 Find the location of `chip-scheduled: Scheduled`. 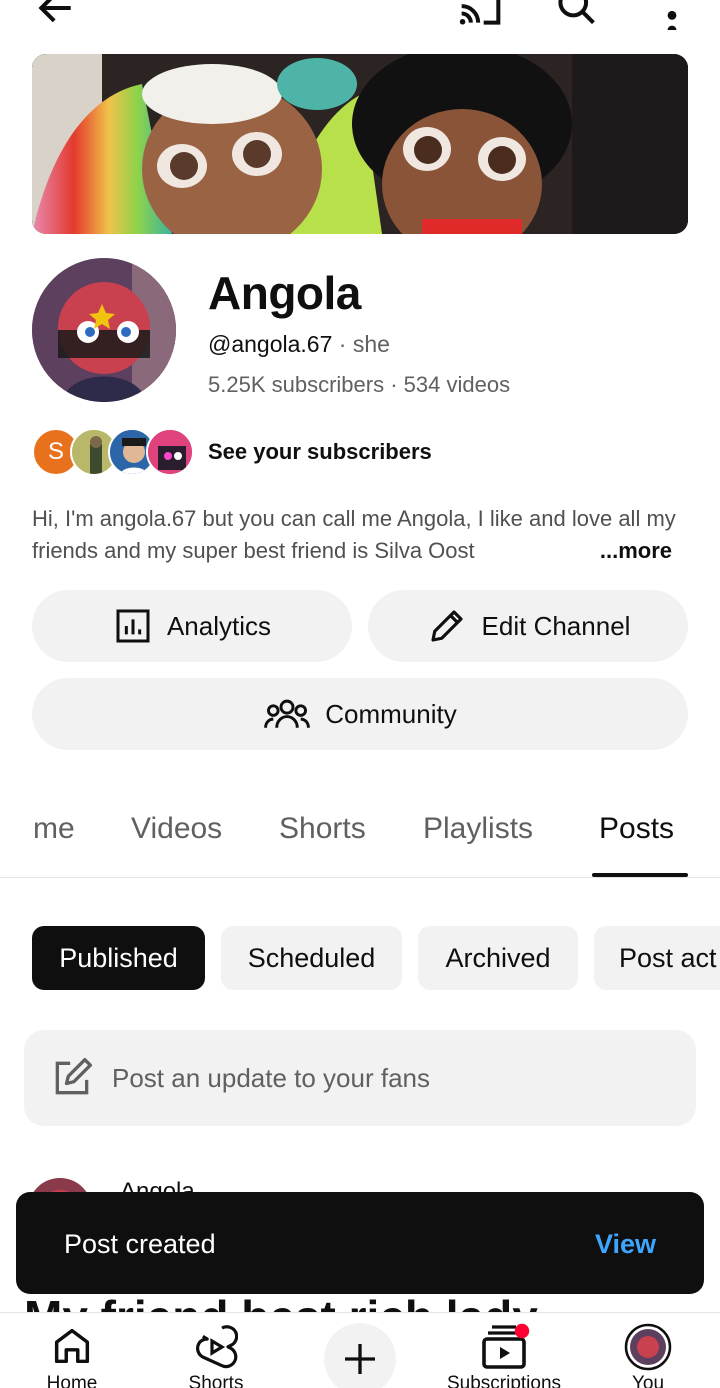

chip-scheduled: Scheduled is located at coordinates (311, 958).